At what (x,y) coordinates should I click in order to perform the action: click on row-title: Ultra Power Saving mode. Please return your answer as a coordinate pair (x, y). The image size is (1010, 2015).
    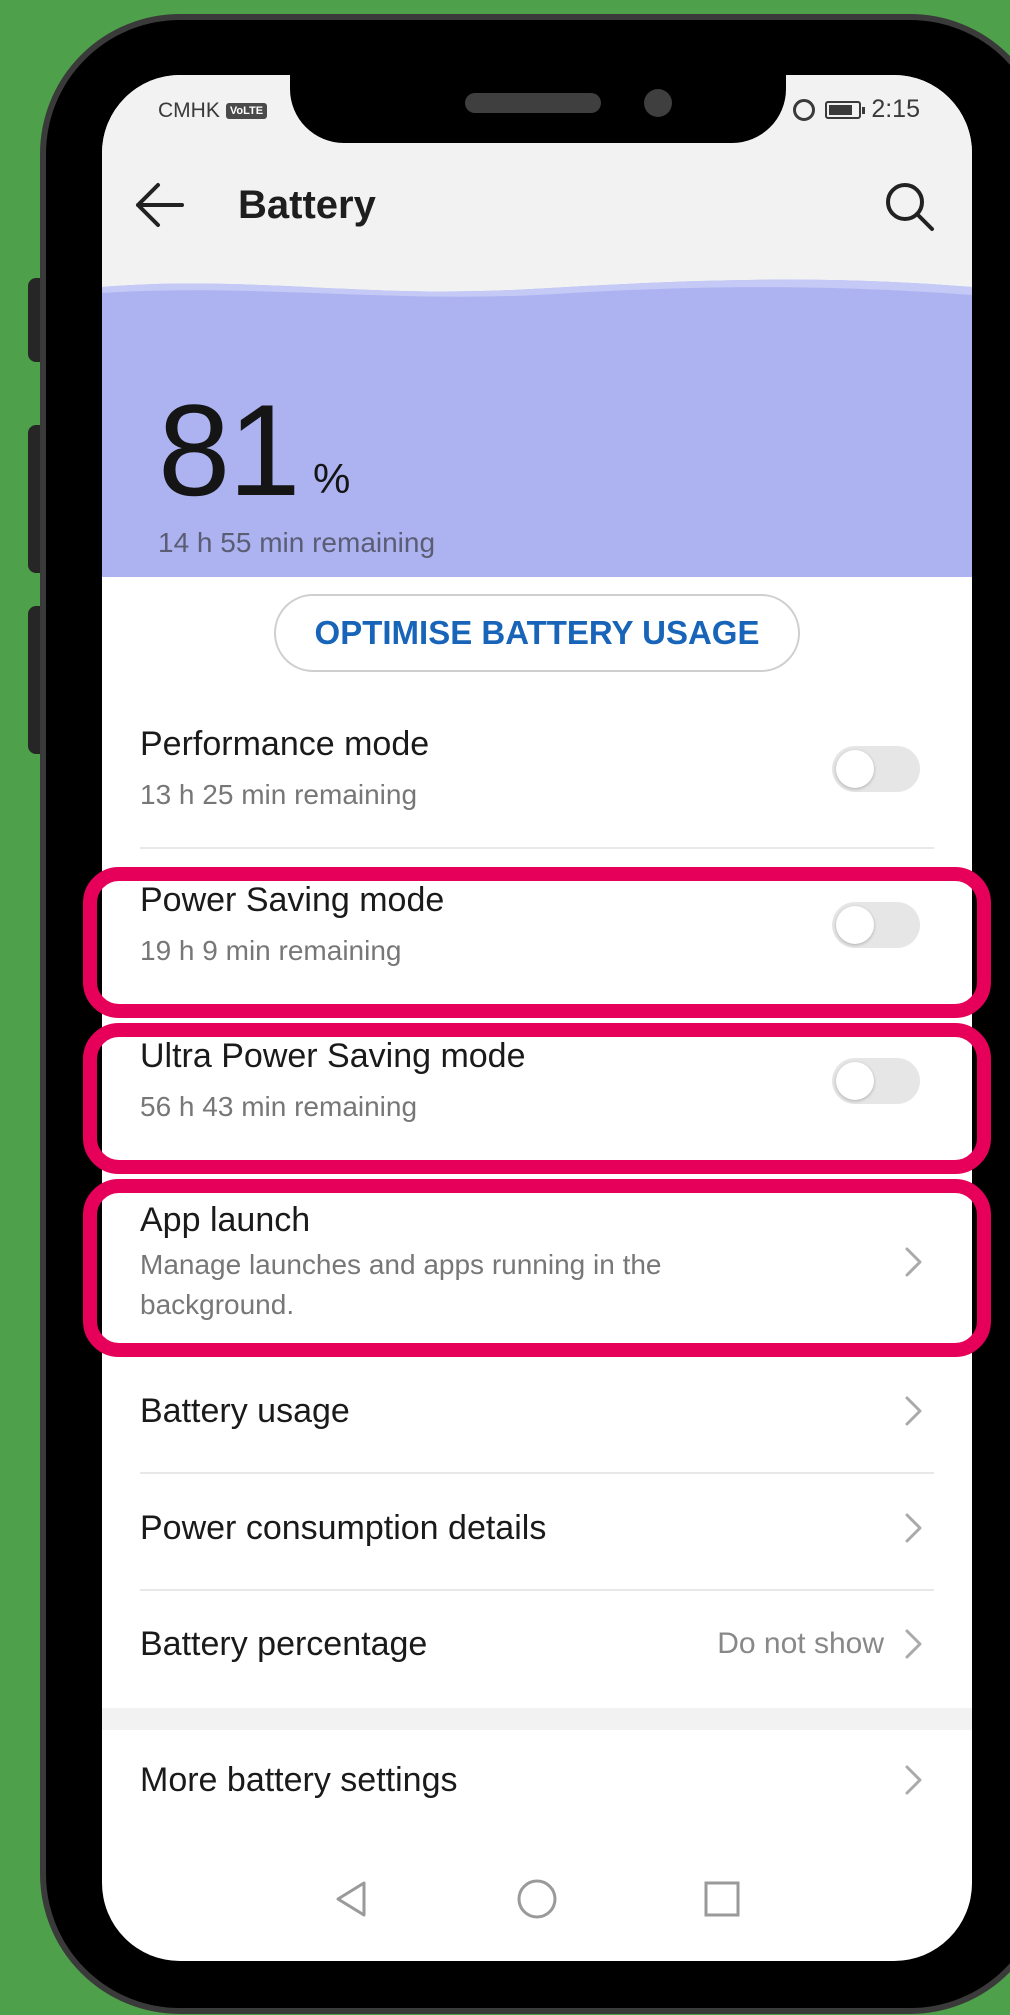
    Looking at the image, I should click on (333, 1056).